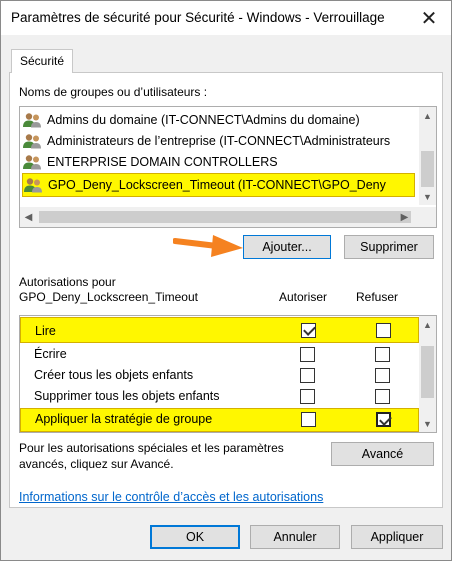 Image resolution: width=452 pixels, height=561 pixels. Describe the element at coordinates (219, 420) in the screenshot. I see `permission-row-apply-gpo: Appliquer la stratégie de groupe` at that location.